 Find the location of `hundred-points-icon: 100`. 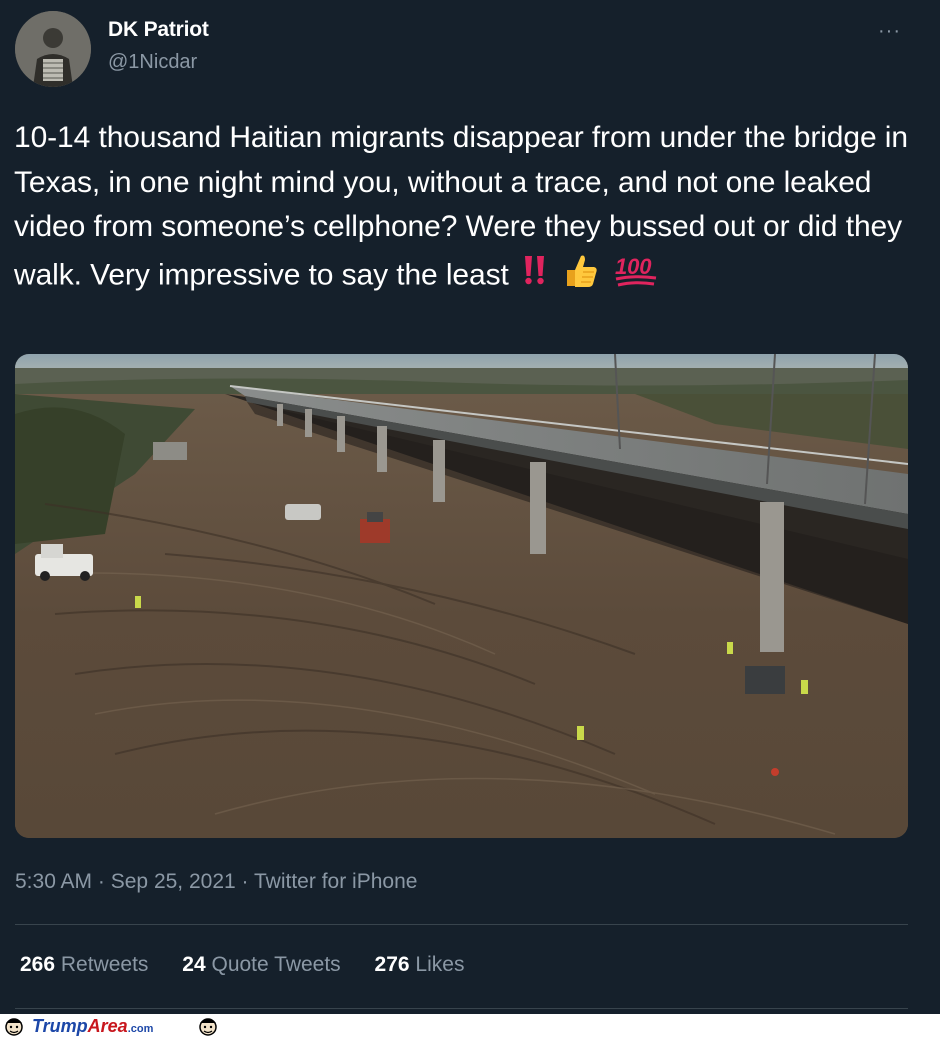

hundred-points-icon: 100 is located at coordinates (636, 277).